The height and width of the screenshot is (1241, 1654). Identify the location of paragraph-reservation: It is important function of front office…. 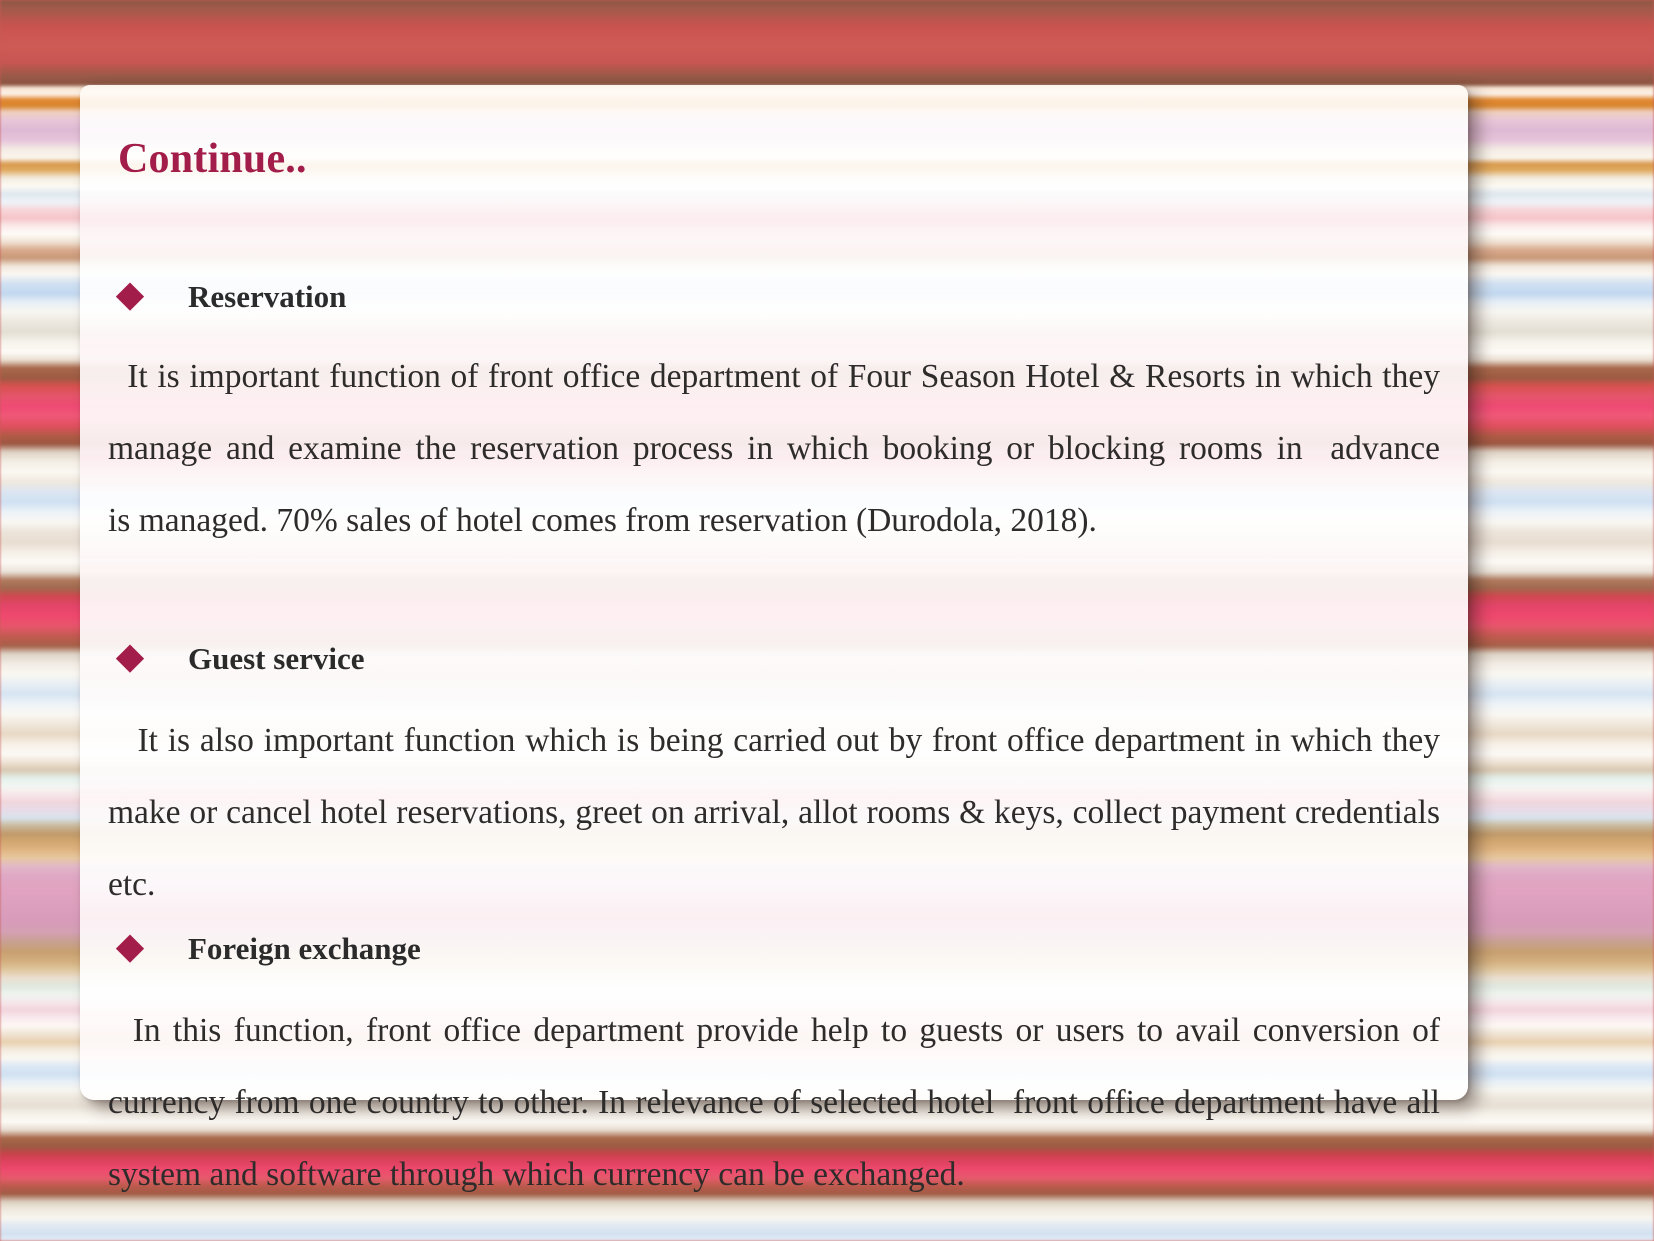
(774, 448).